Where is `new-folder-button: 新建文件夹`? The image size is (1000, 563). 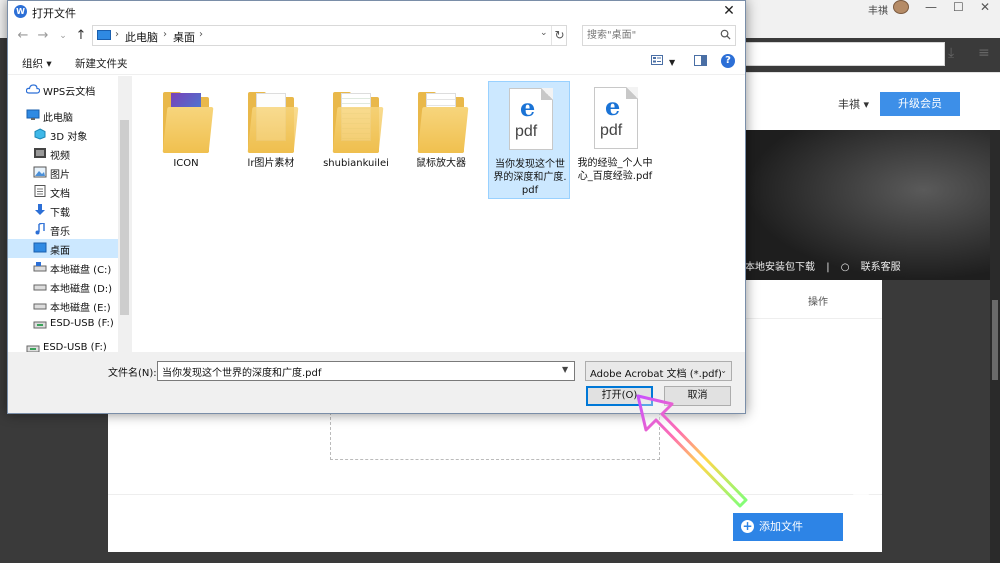
new-folder-button: 新建文件夹 is located at coordinates (101, 63).